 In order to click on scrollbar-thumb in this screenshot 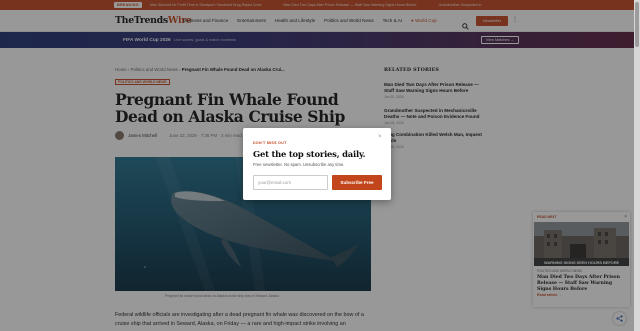, I will do `click(637, 24)`.